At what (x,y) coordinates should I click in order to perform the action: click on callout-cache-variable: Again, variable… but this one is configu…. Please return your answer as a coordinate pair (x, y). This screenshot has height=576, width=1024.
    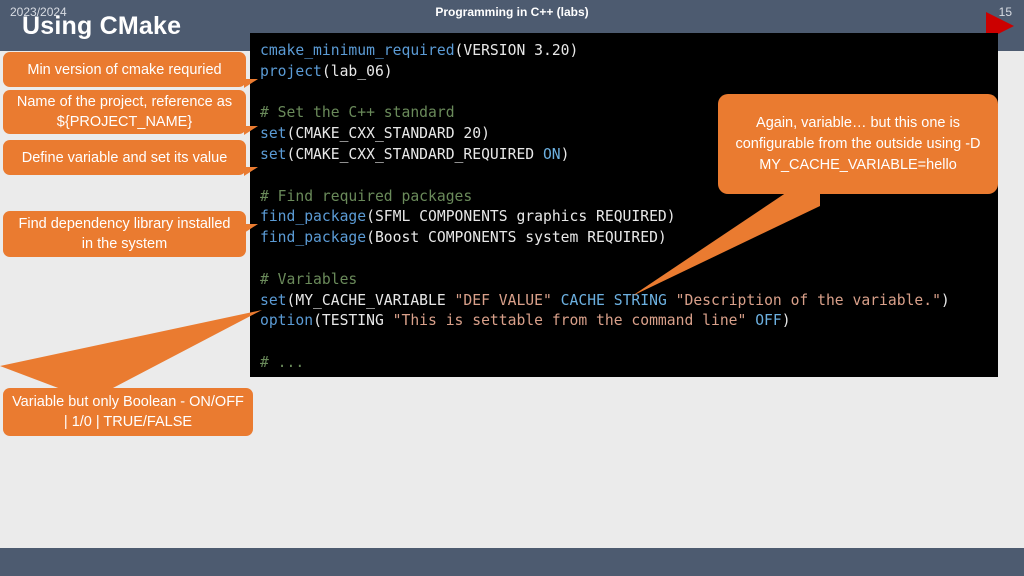
    Looking at the image, I should click on (858, 144).